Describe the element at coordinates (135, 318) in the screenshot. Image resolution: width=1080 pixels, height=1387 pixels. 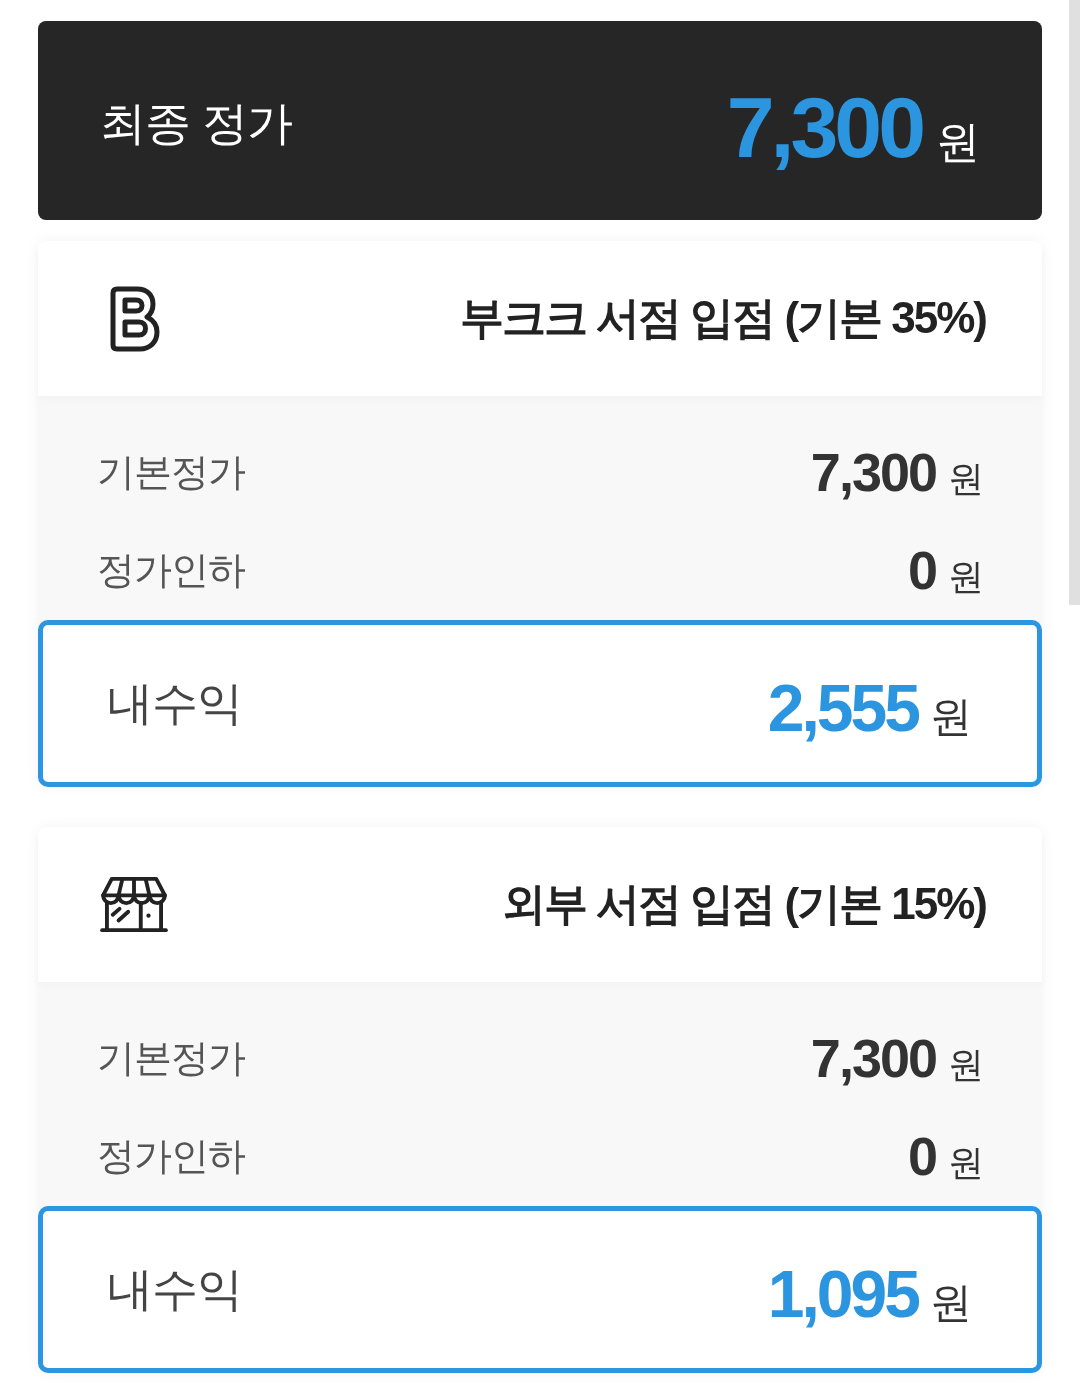
I see `letter-b-icon` at that location.